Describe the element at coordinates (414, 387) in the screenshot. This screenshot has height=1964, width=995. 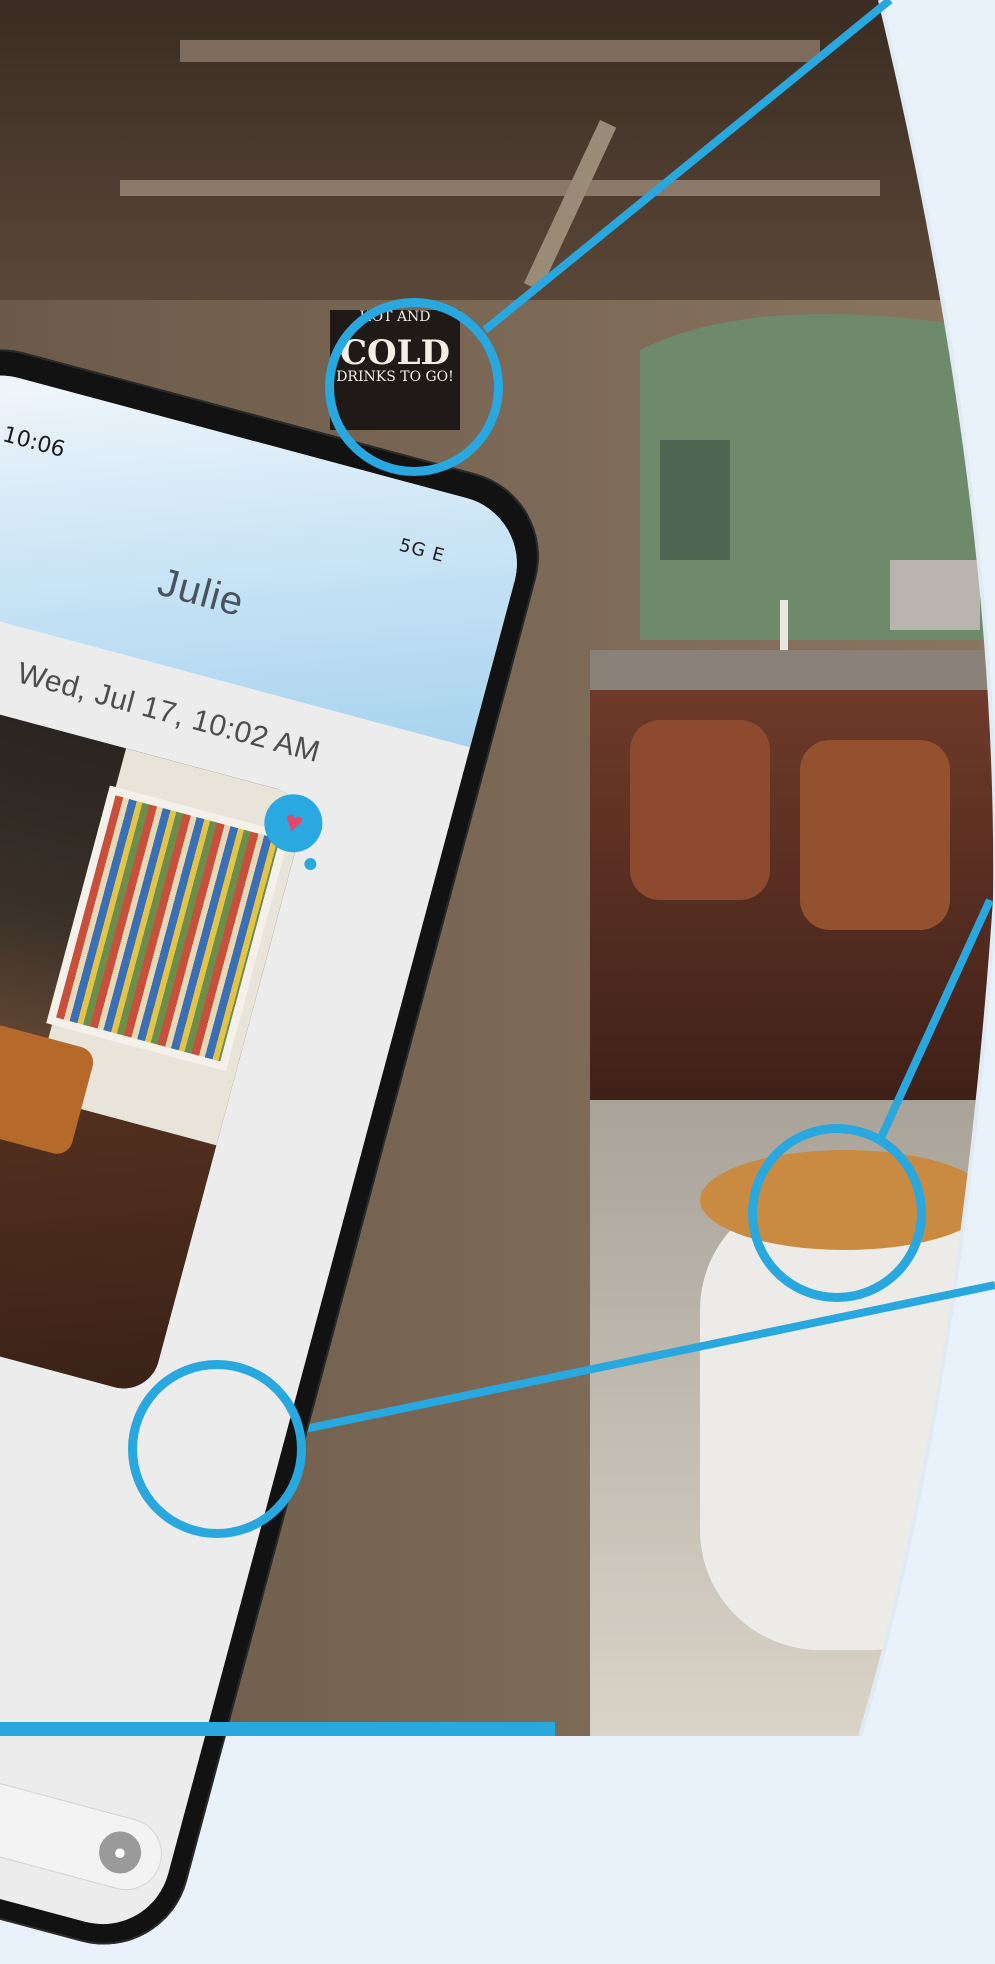
I see `callout-circle-sign` at that location.